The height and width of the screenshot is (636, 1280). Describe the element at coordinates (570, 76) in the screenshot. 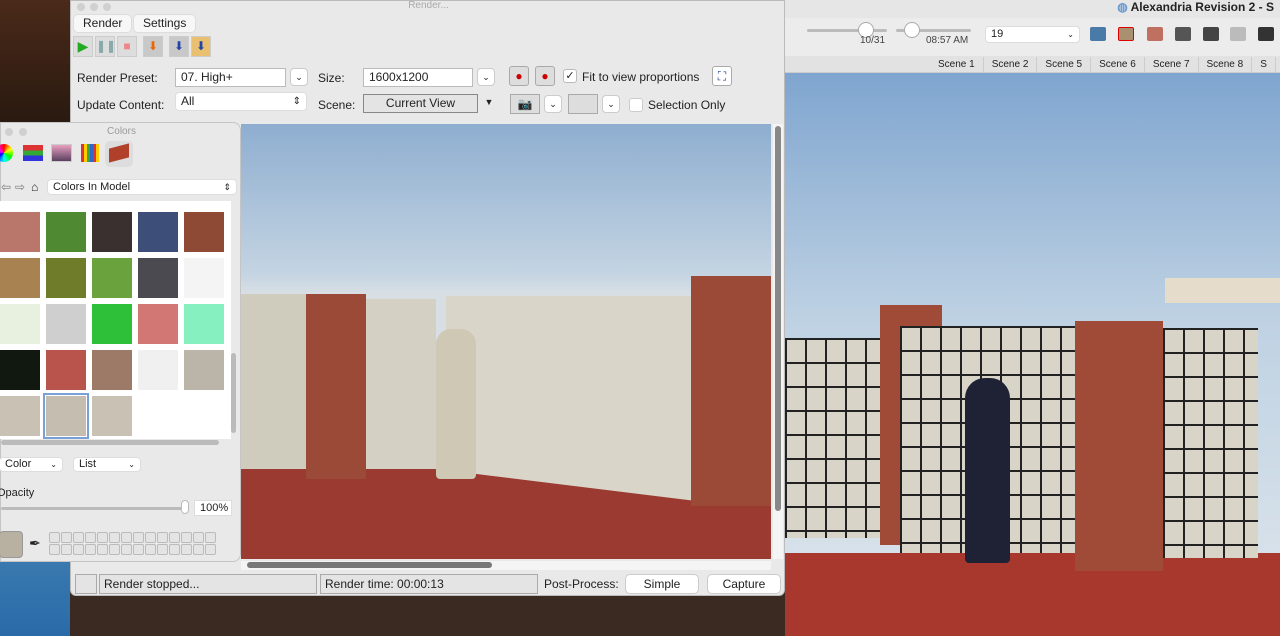

I see `fit-to-view-checkbox: ✓` at that location.